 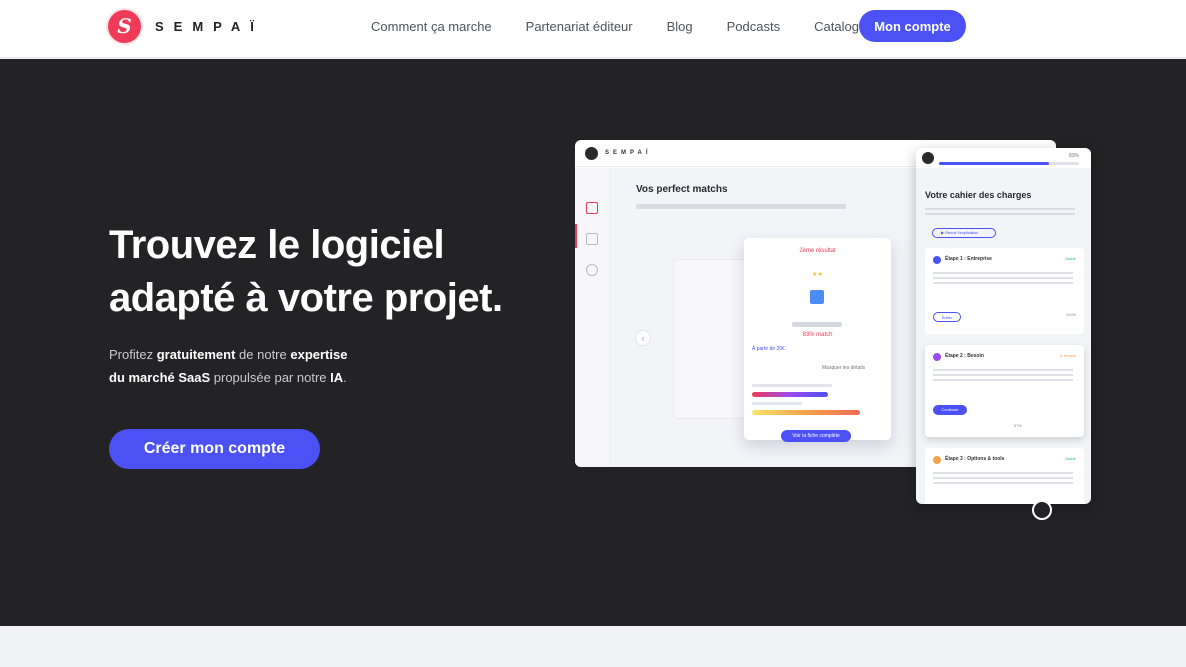 What do you see at coordinates (994, 163) in the screenshot?
I see `progress-fill` at bounding box center [994, 163].